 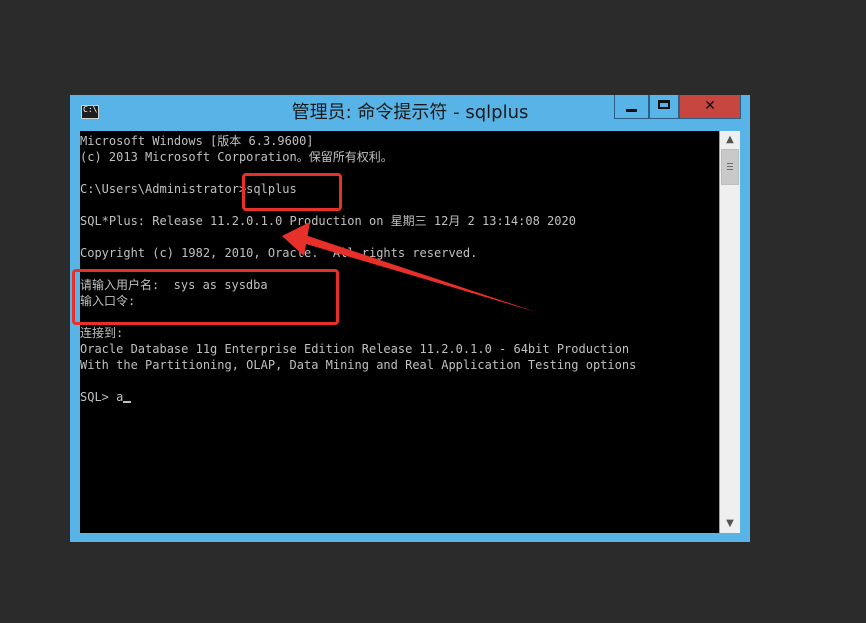 I want to click on console-line: (c) 2013 Microsoft Corporation。保留所有权利。, so click(x=236, y=157).